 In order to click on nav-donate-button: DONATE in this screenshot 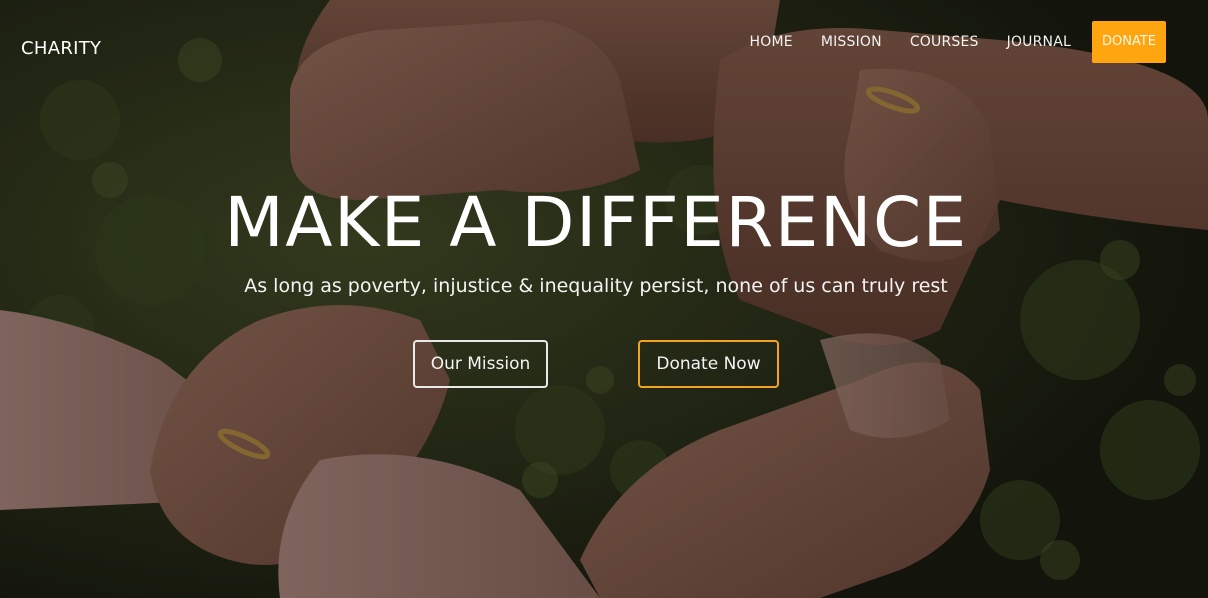, I will do `click(1129, 41)`.